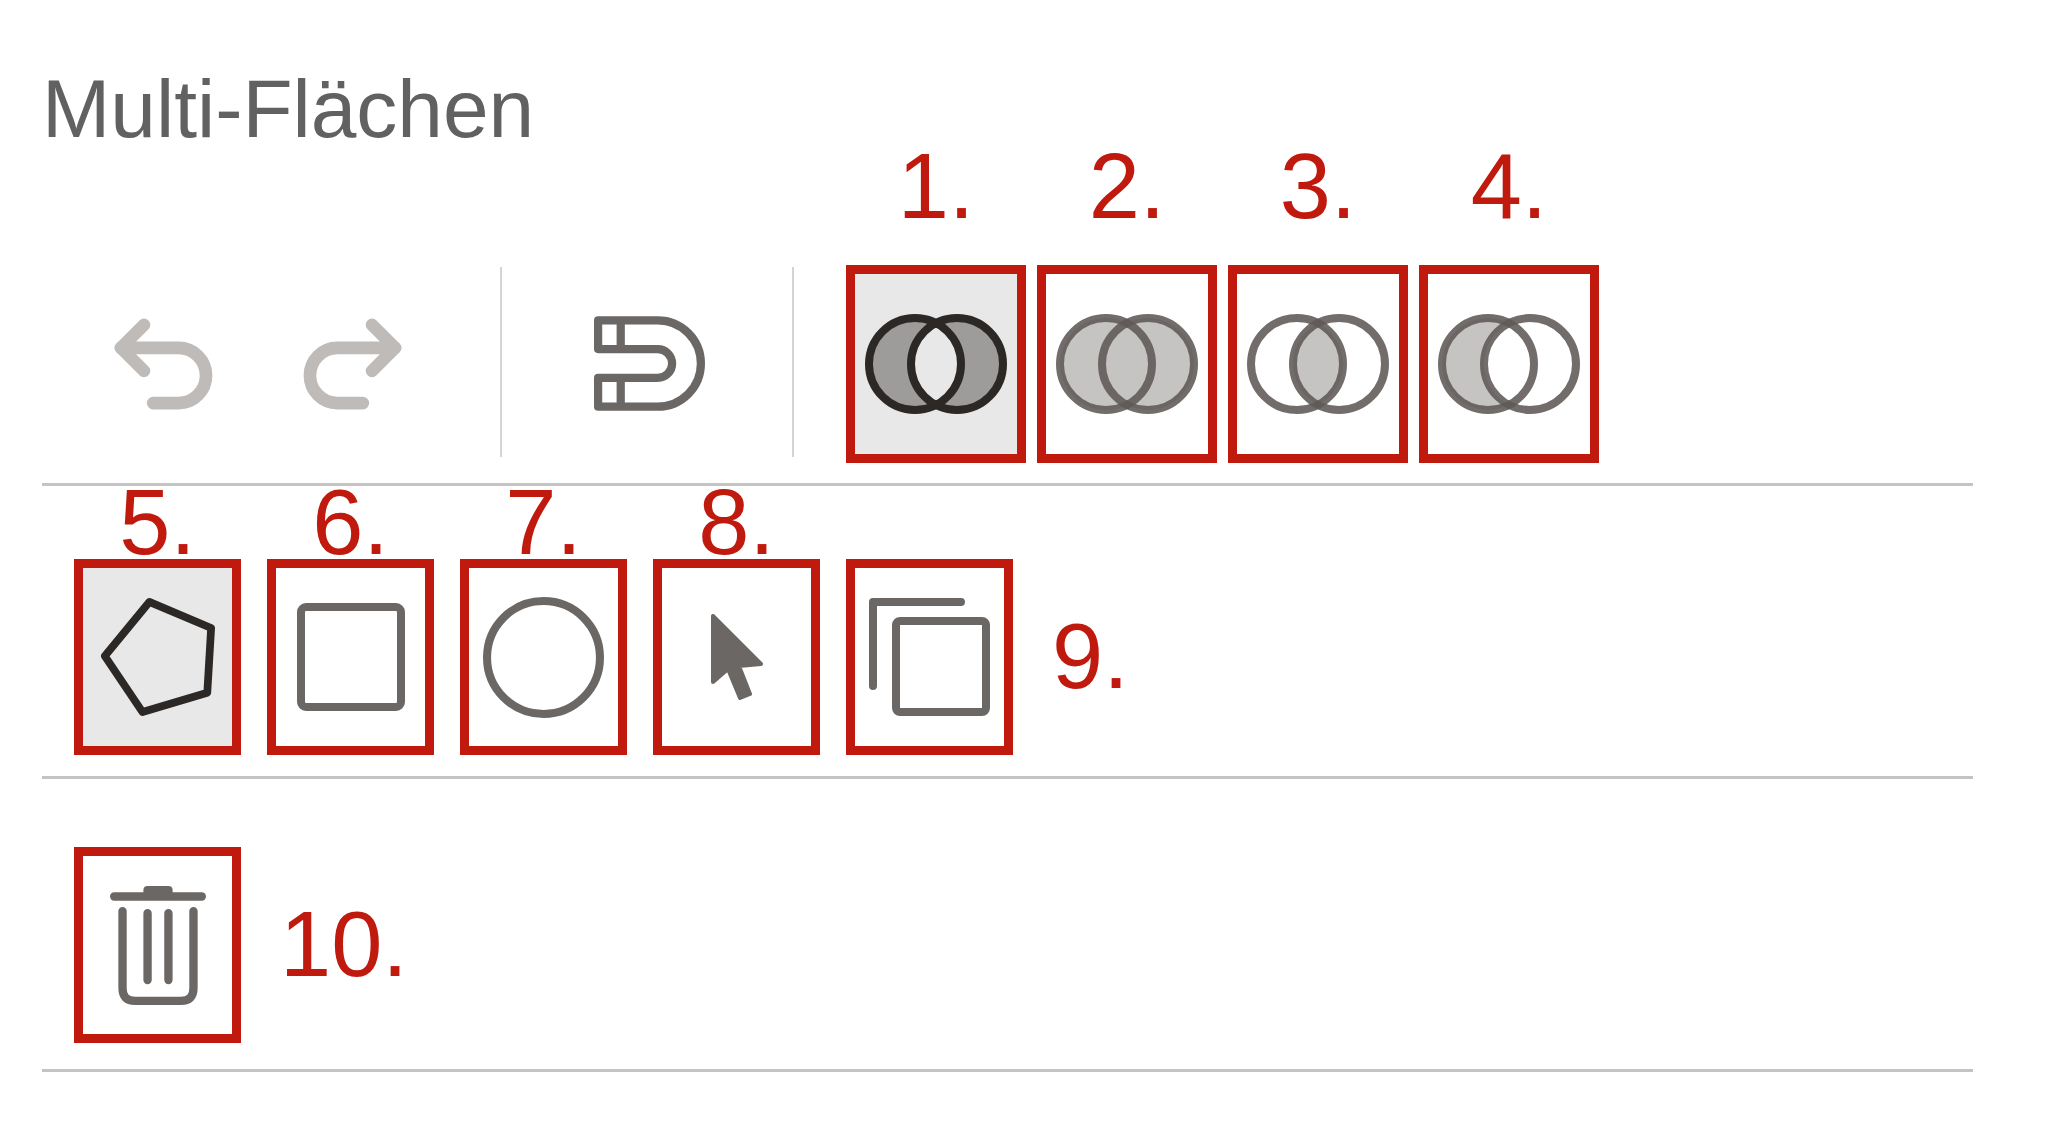  Describe the element at coordinates (929, 657) in the screenshot. I see `copy-icon` at that location.